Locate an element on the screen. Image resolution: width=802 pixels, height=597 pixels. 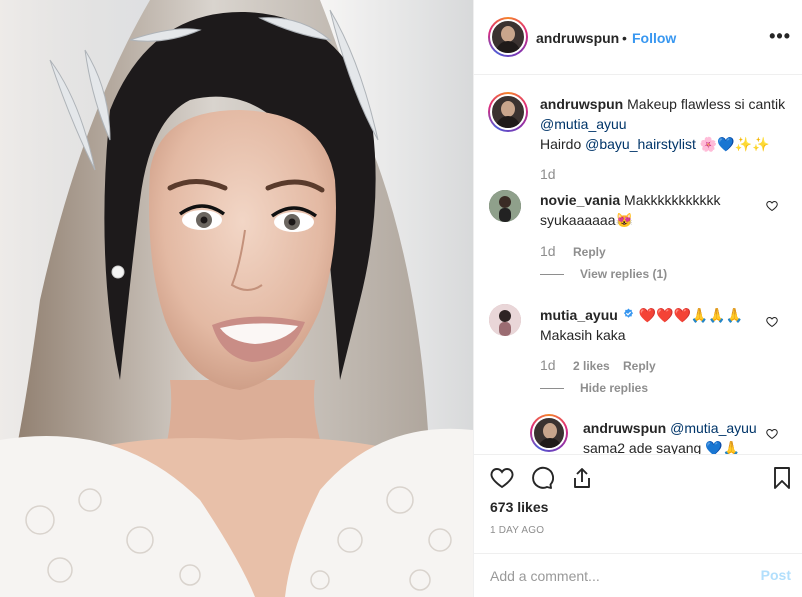
caption-username: andruwspun is located at coordinates (581, 104).